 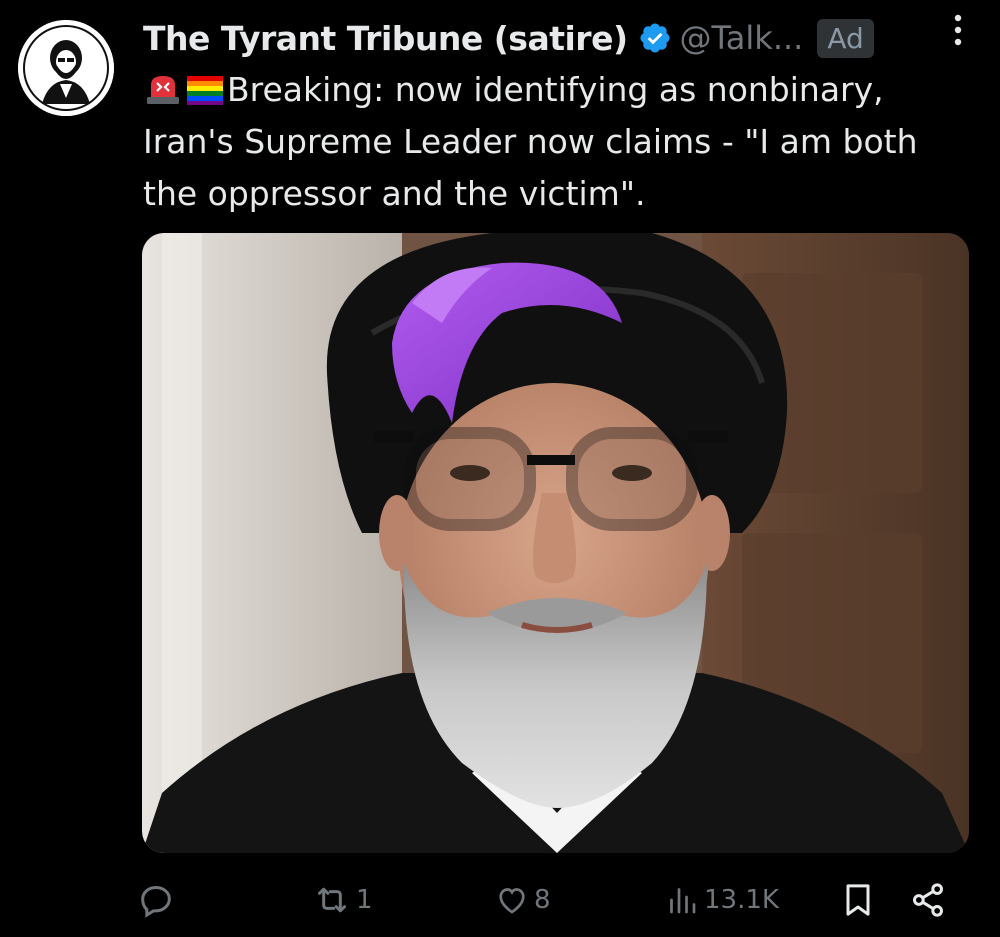 What do you see at coordinates (163, 86) in the screenshot?
I see `siren-emoji` at bounding box center [163, 86].